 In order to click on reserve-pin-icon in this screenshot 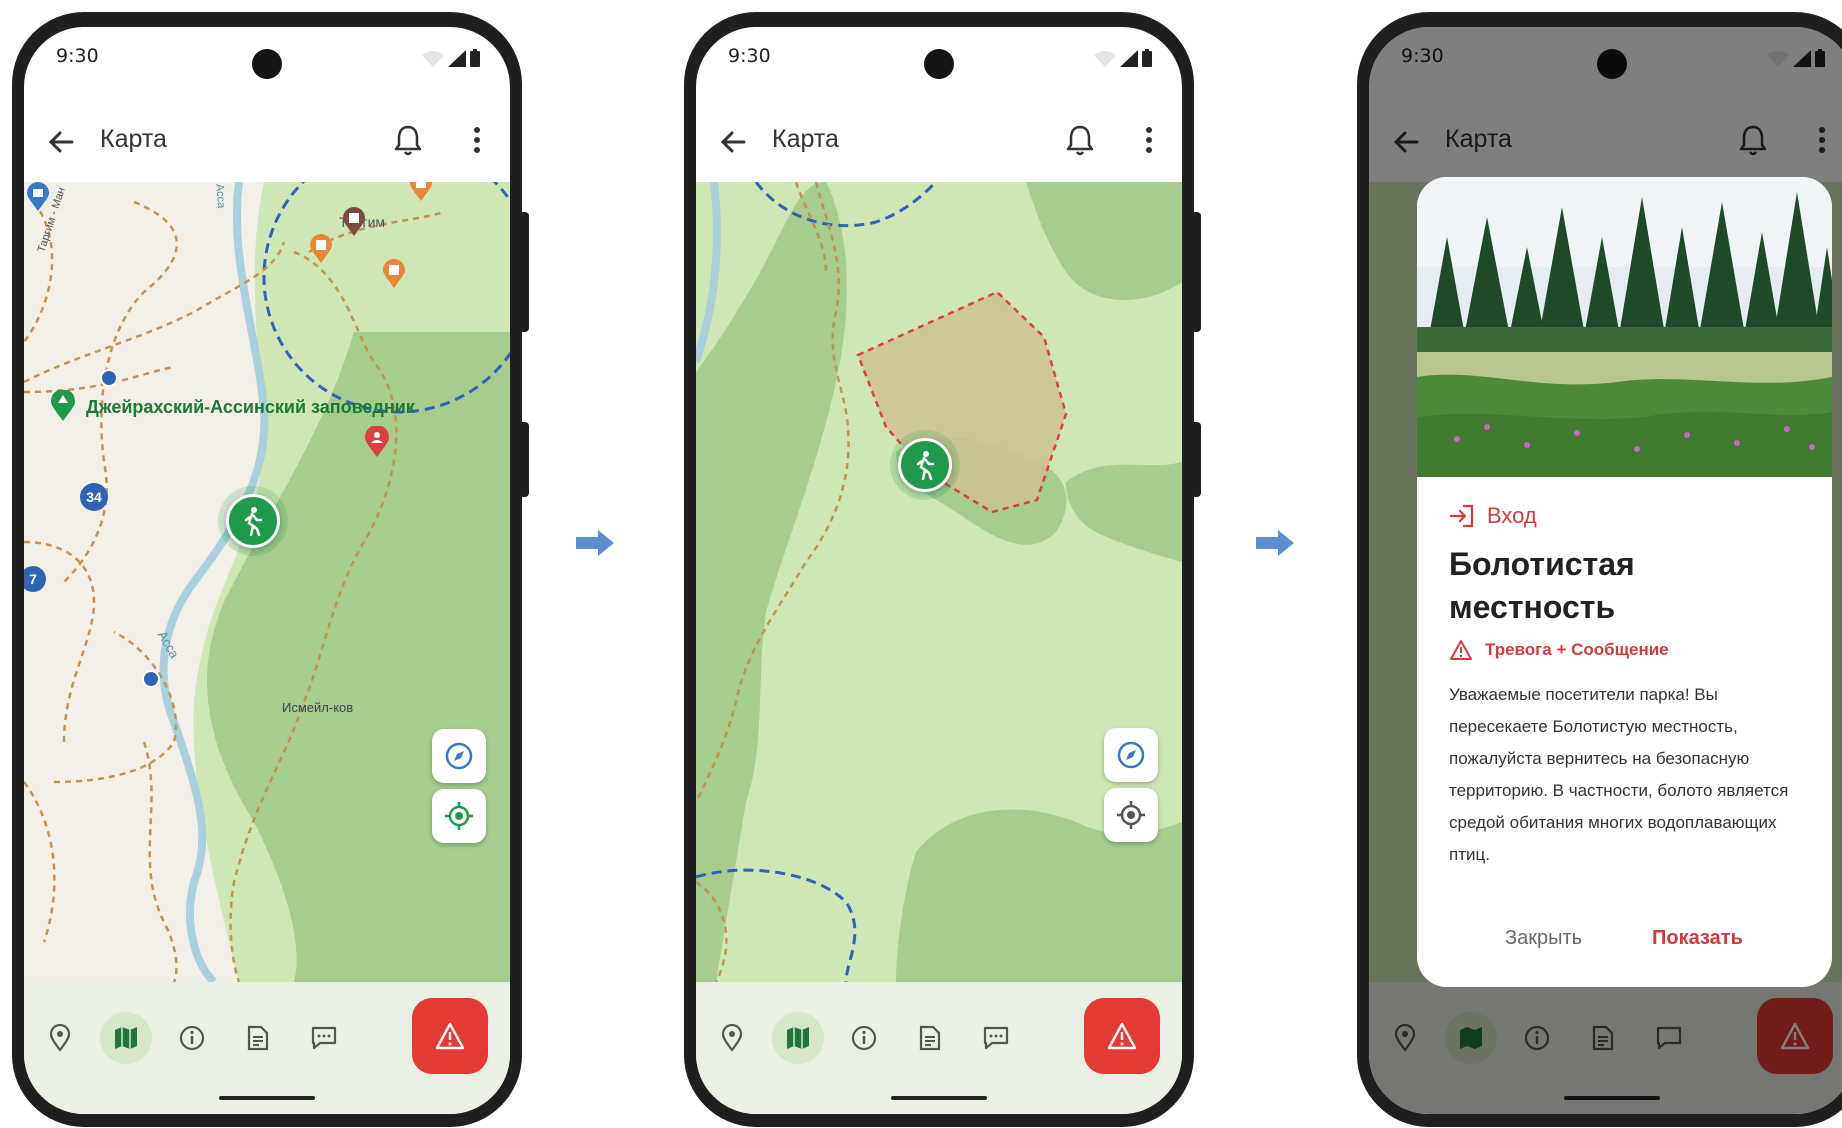, I will do `click(63, 406)`.